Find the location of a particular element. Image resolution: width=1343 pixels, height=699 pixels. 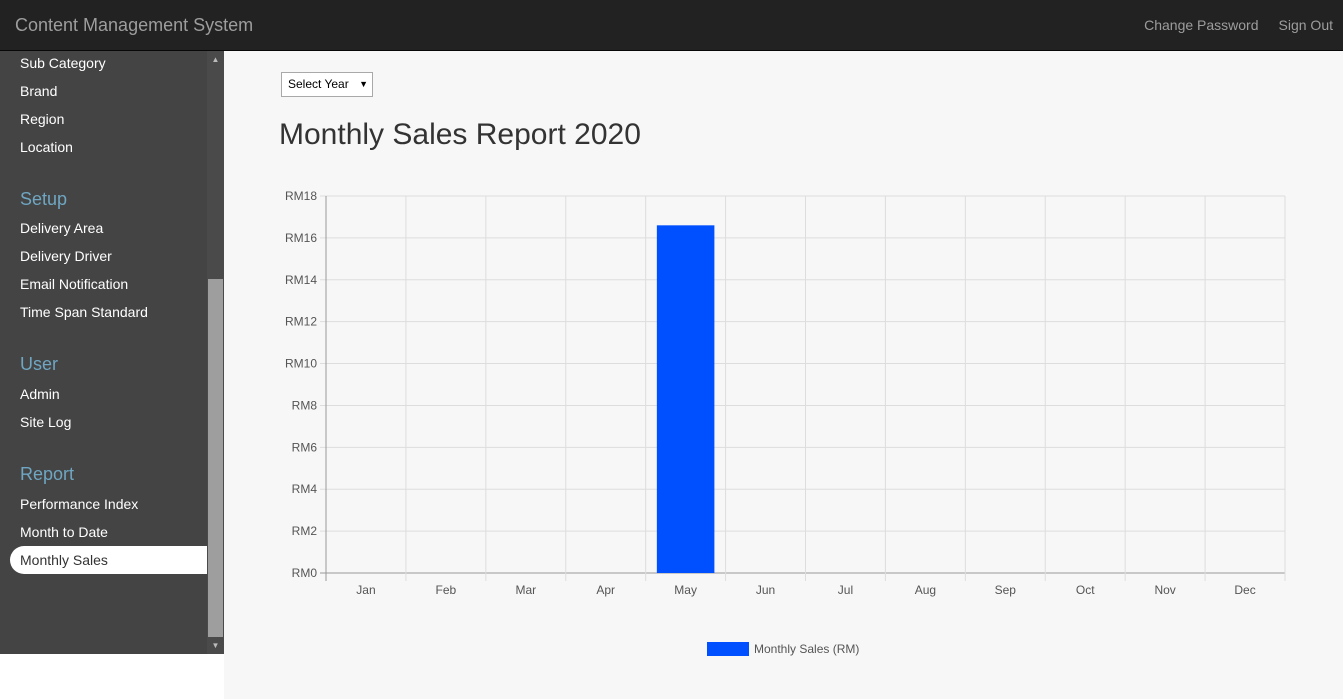

sidebar-heading-report: Report is located at coordinates (47, 474).